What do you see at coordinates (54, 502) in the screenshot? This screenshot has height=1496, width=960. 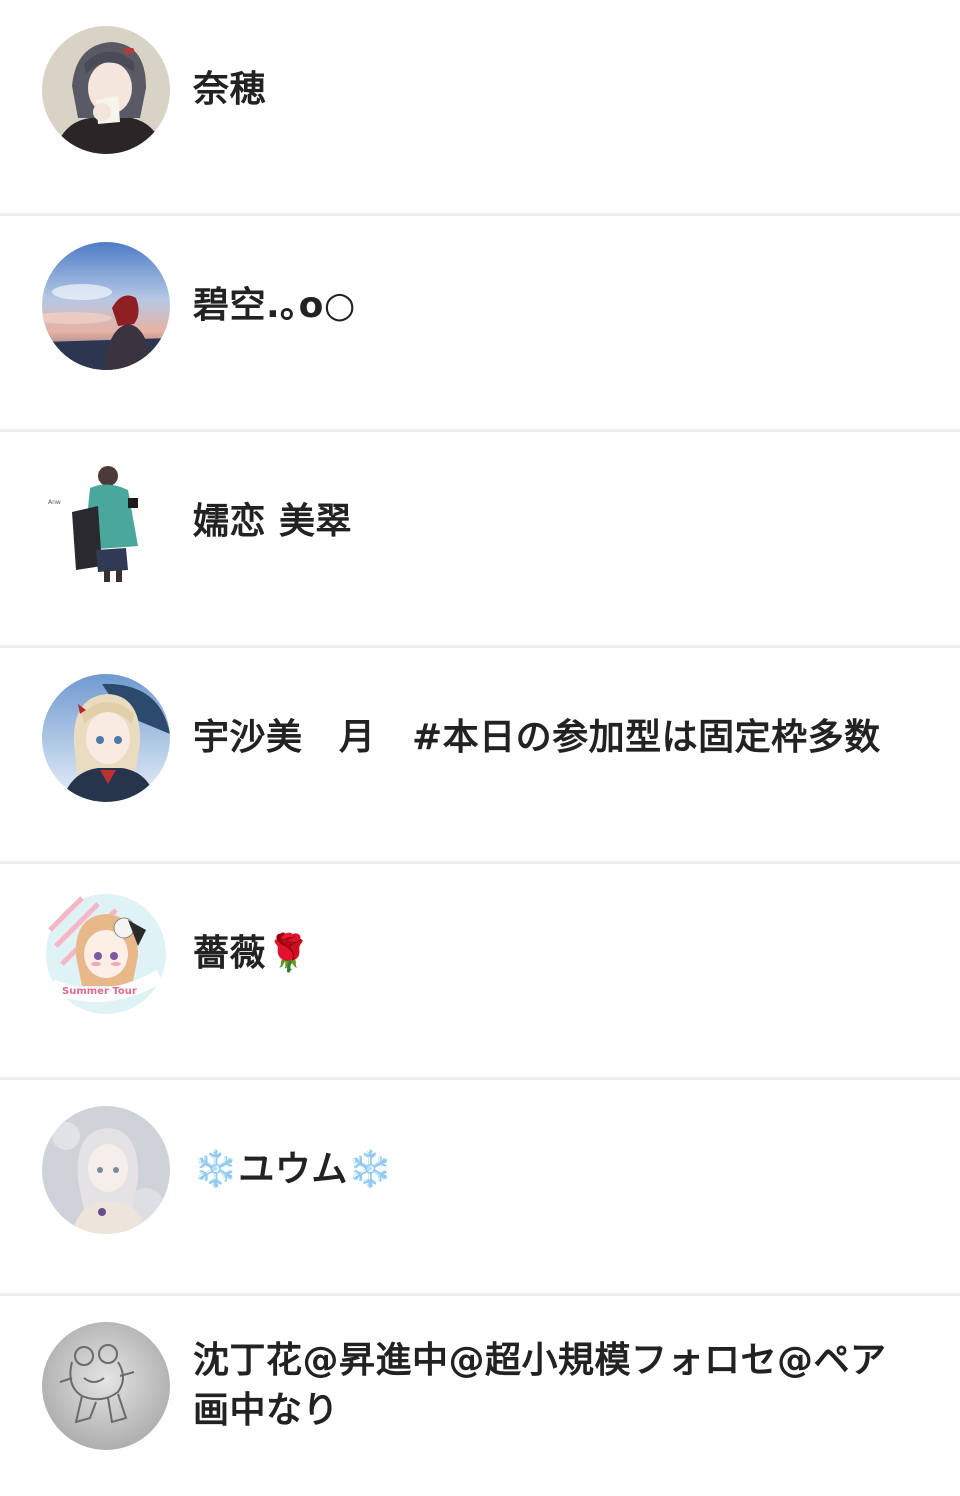 I see `svg-text: Anw` at bounding box center [54, 502].